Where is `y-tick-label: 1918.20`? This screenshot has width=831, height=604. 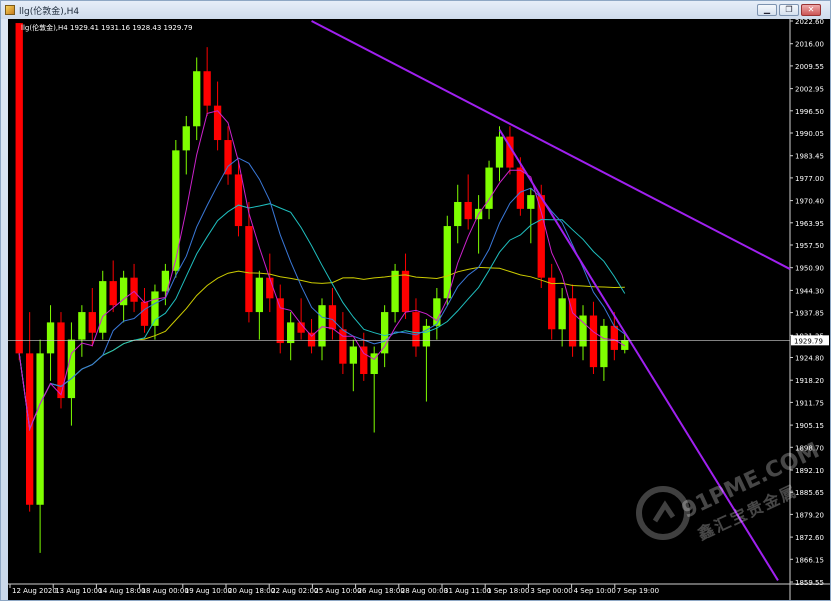
y-tick-label: 1918.20 is located at coordinates (809, 381).